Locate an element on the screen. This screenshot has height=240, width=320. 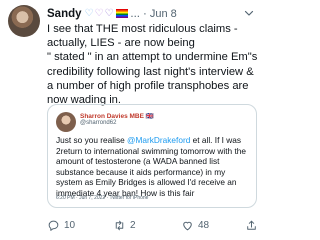
reply-icon is located at coordinates (53, 225).